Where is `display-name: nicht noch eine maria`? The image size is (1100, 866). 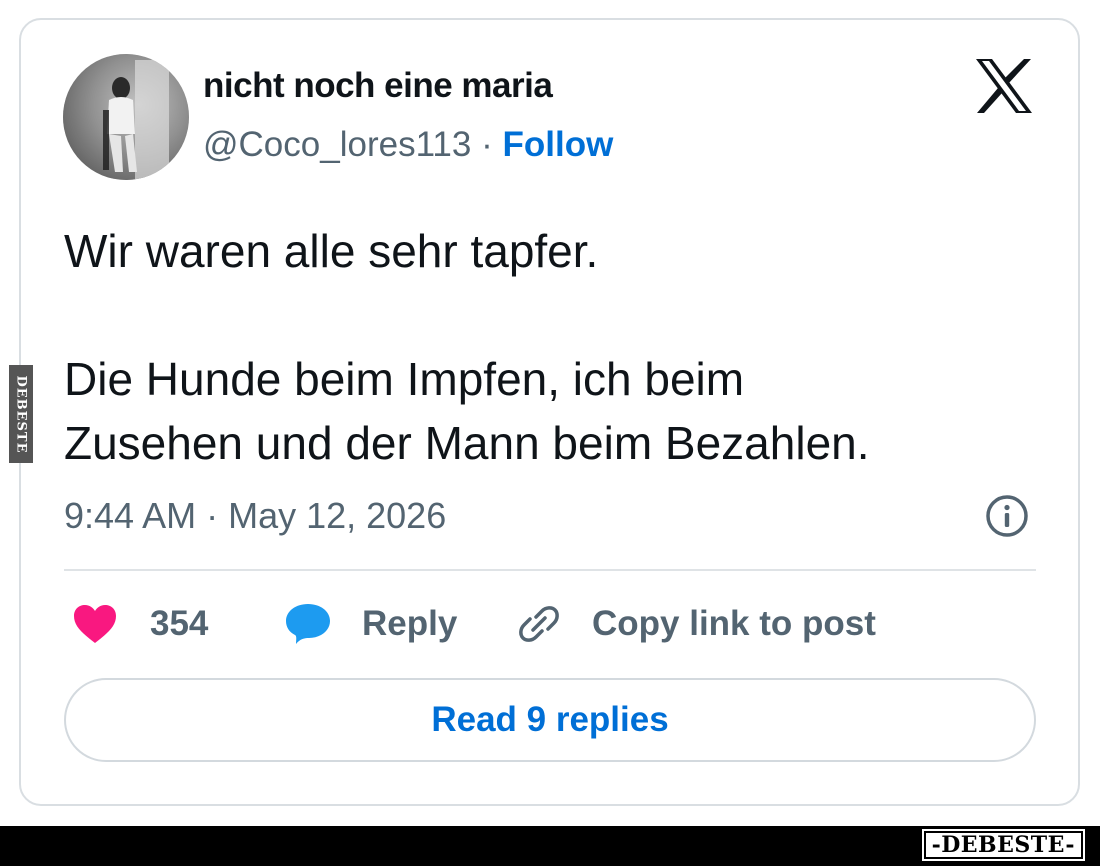 display-name: nicht noch eine maria is located at coordinates (378, 86).